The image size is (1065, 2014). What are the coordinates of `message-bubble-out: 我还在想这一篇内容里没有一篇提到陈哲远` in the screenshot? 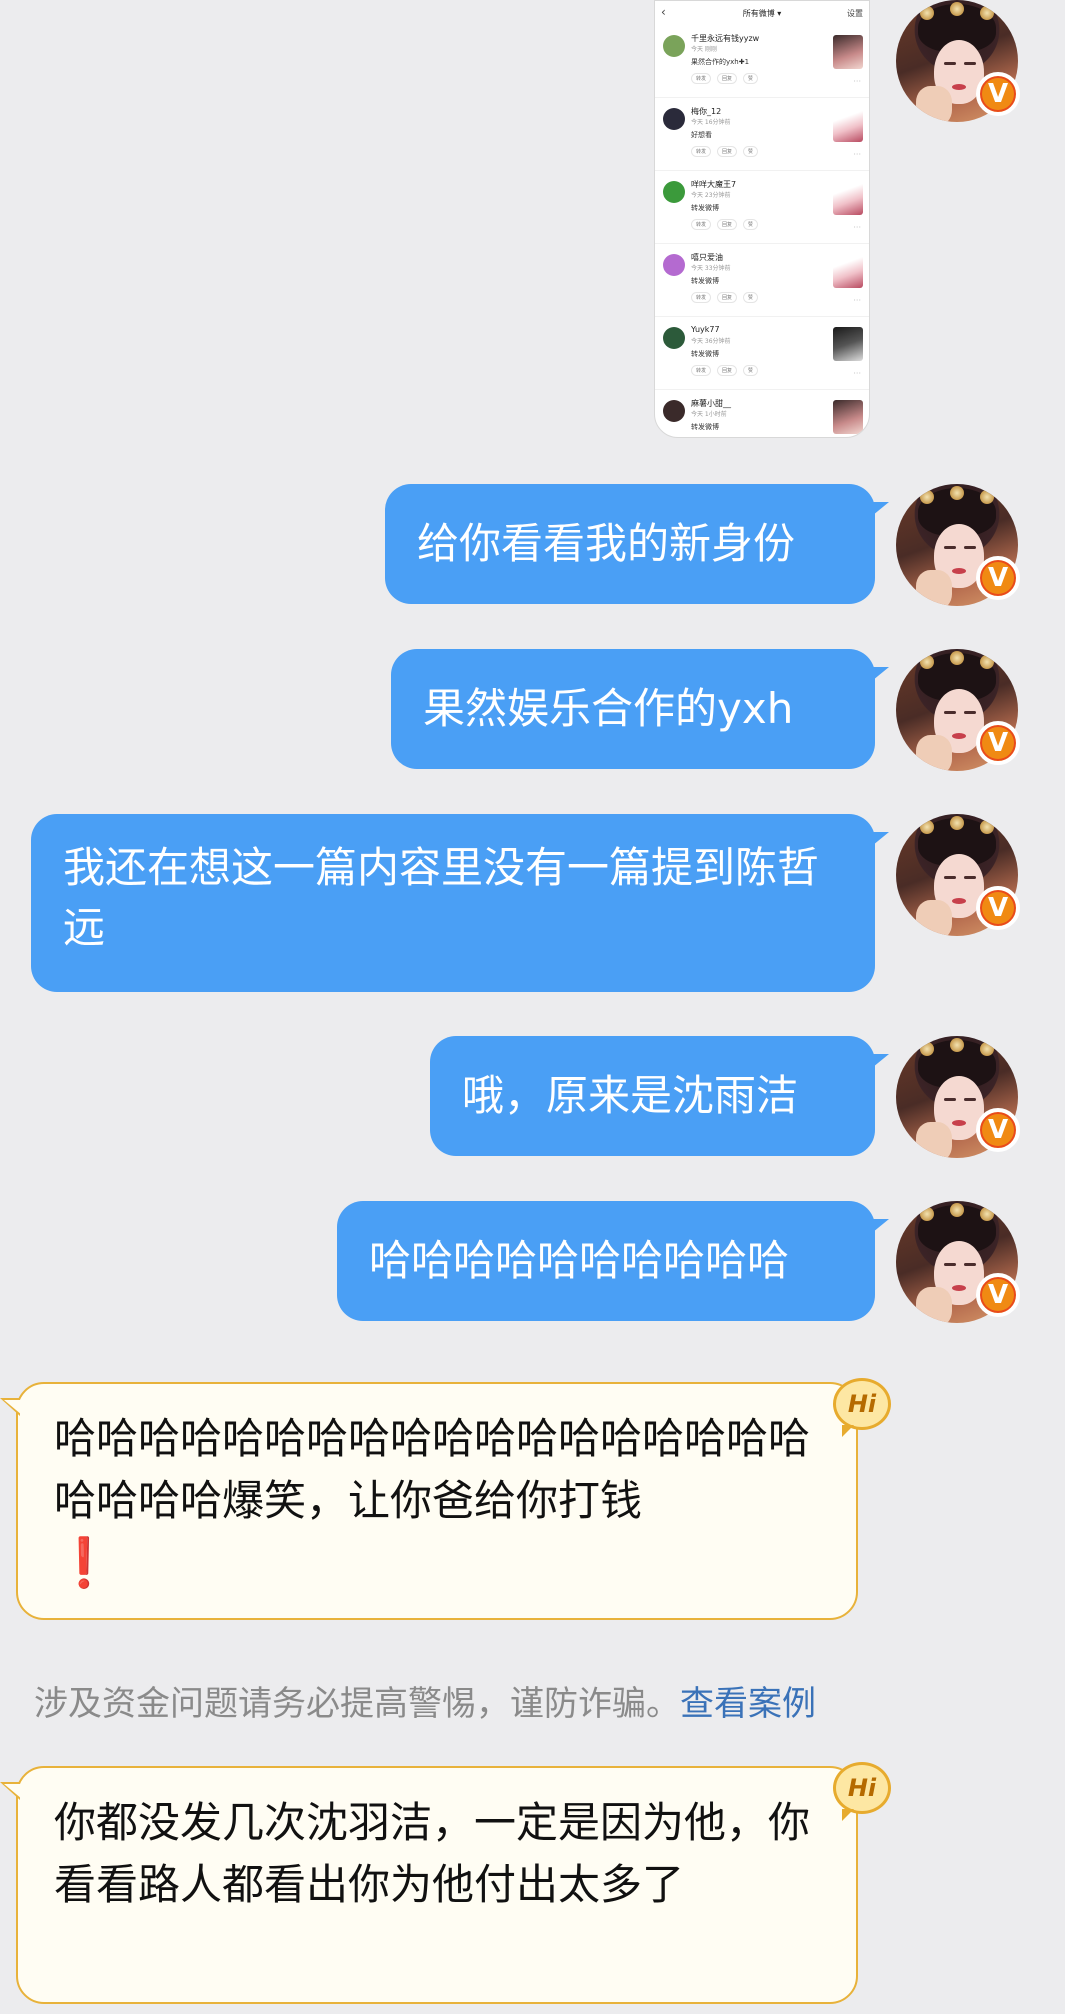 It's located at (460, 903).